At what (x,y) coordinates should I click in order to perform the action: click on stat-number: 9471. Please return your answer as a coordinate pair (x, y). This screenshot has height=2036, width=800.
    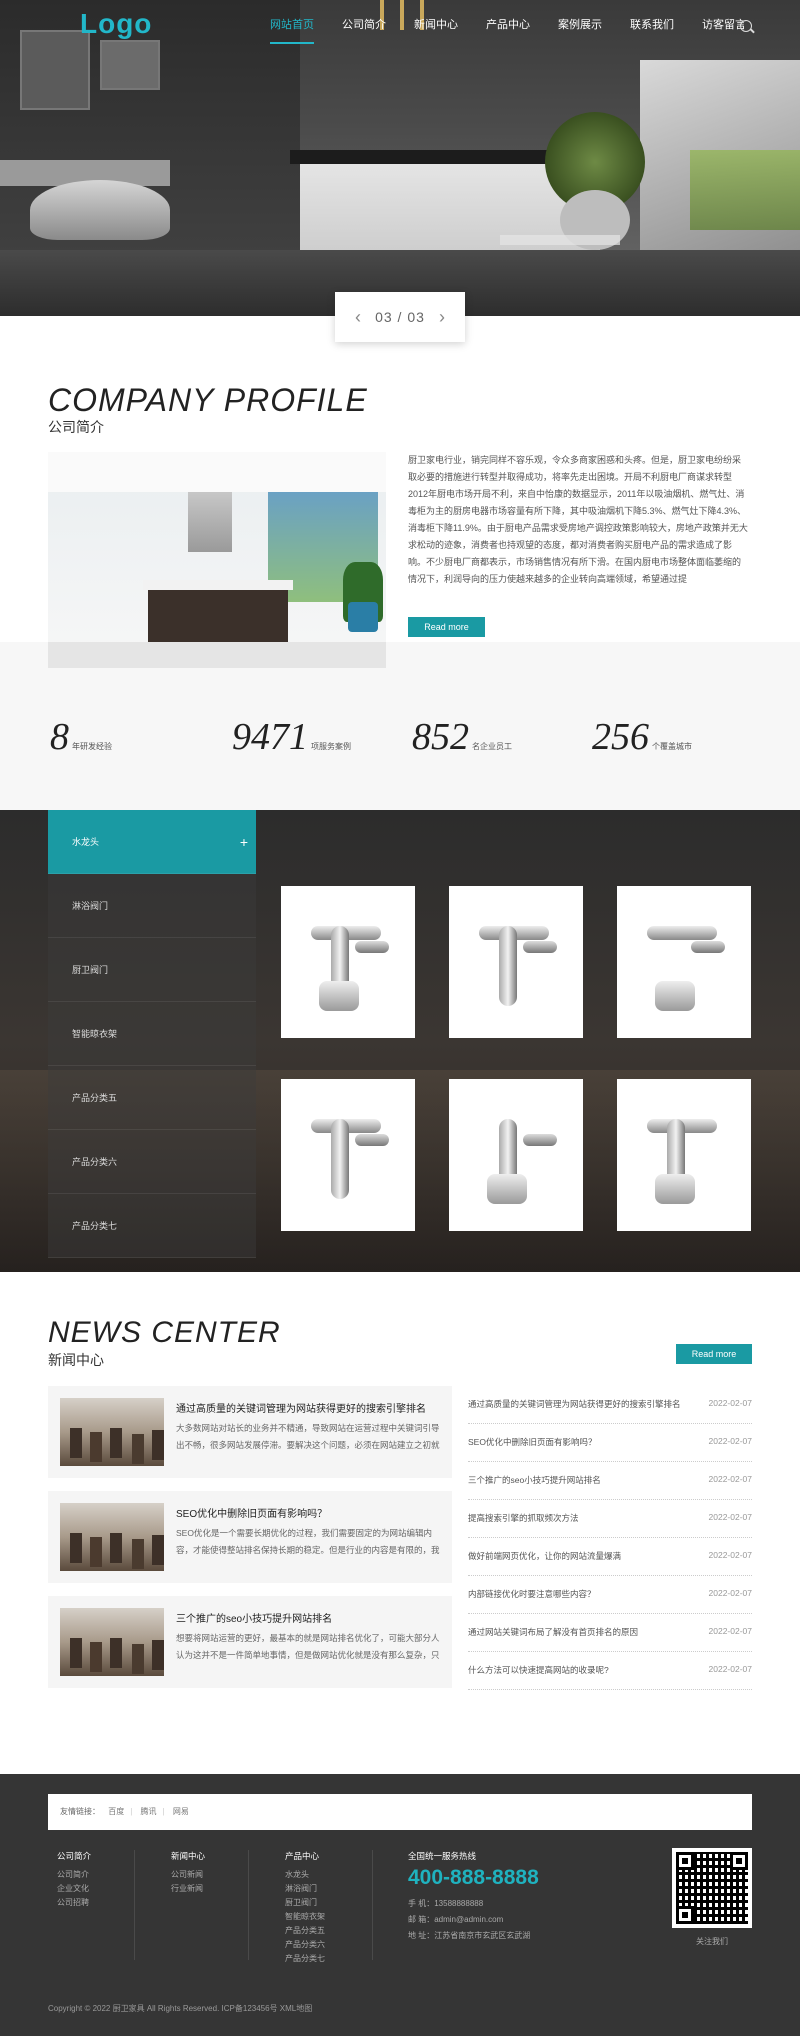
    Looking at the image, I should click on (270, 737).